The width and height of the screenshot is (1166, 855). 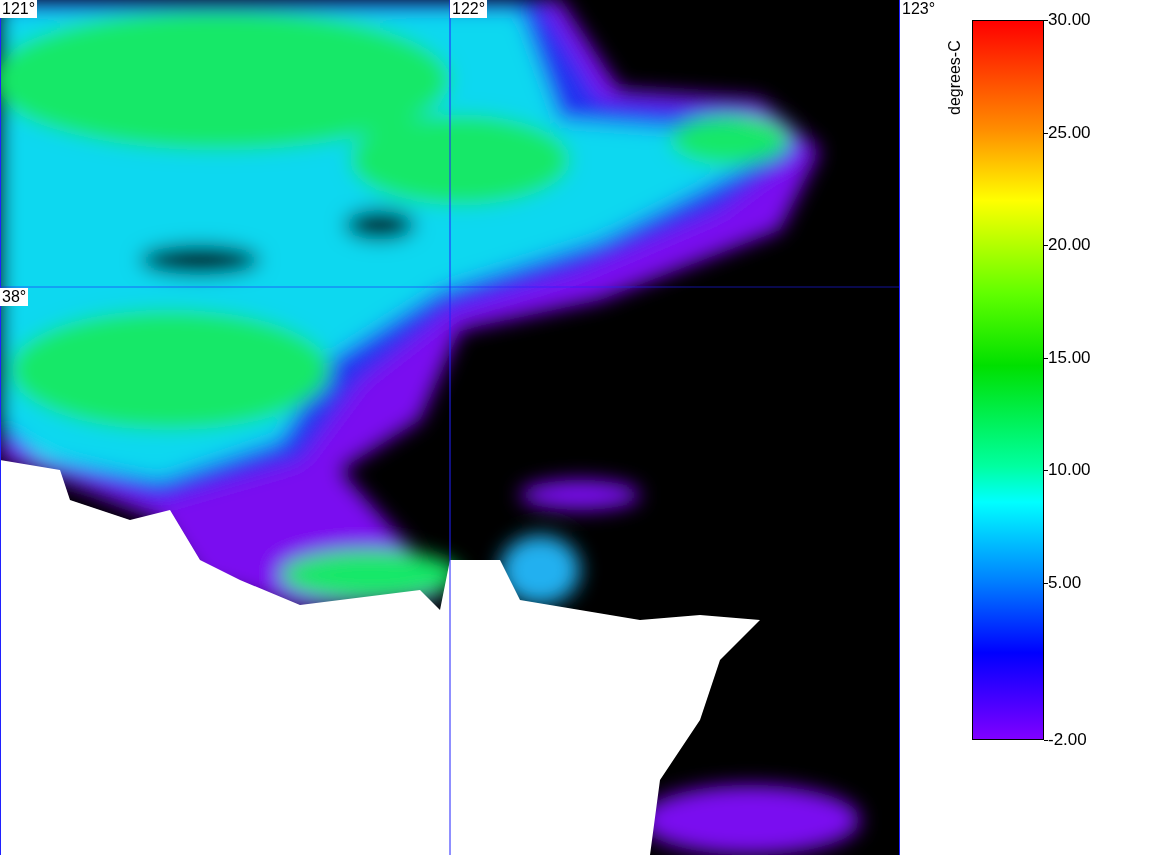 What do you see at coordinates (14, 297) in the screenshot?
I see `latitude-label: 38°` at bounding box center [14, 297].